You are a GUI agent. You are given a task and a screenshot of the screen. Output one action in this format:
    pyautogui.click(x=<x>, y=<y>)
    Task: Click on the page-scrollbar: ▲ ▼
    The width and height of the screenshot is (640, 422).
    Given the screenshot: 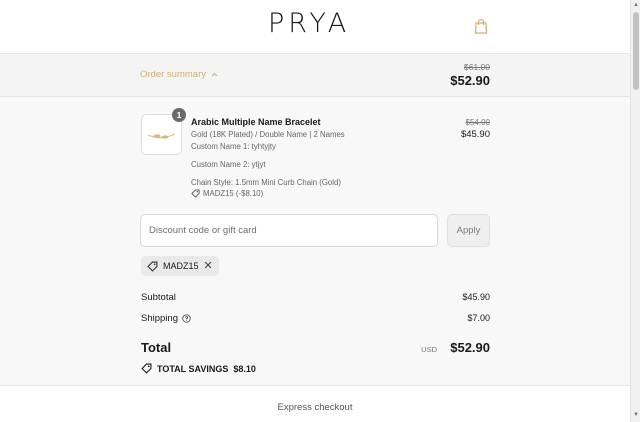 What is the action you would take?
    pyautogui.click(x=635, y=211)
    